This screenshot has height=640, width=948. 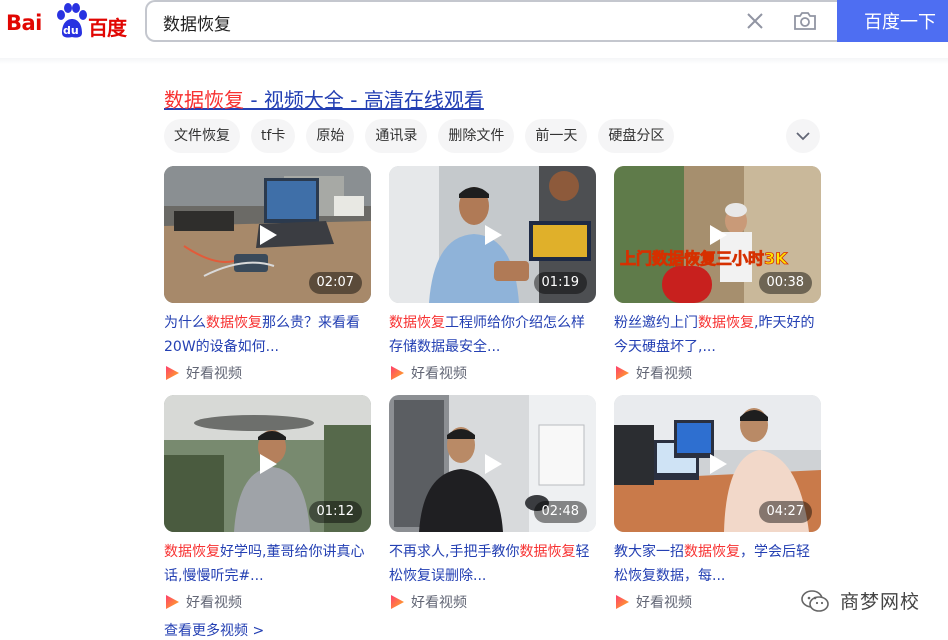 I want to click on video-thumbnail: 01:19, so click(x=492, y=234).